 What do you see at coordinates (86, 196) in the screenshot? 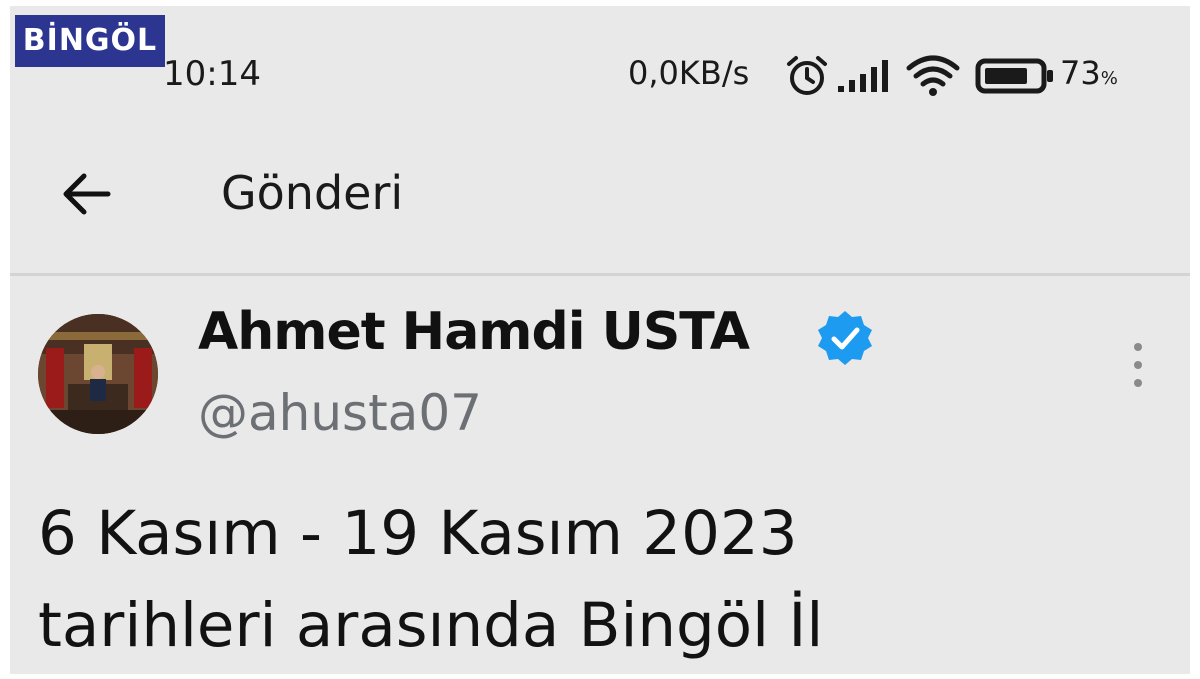
I see `arrow-left-icon` at bounding box center [86, 196].